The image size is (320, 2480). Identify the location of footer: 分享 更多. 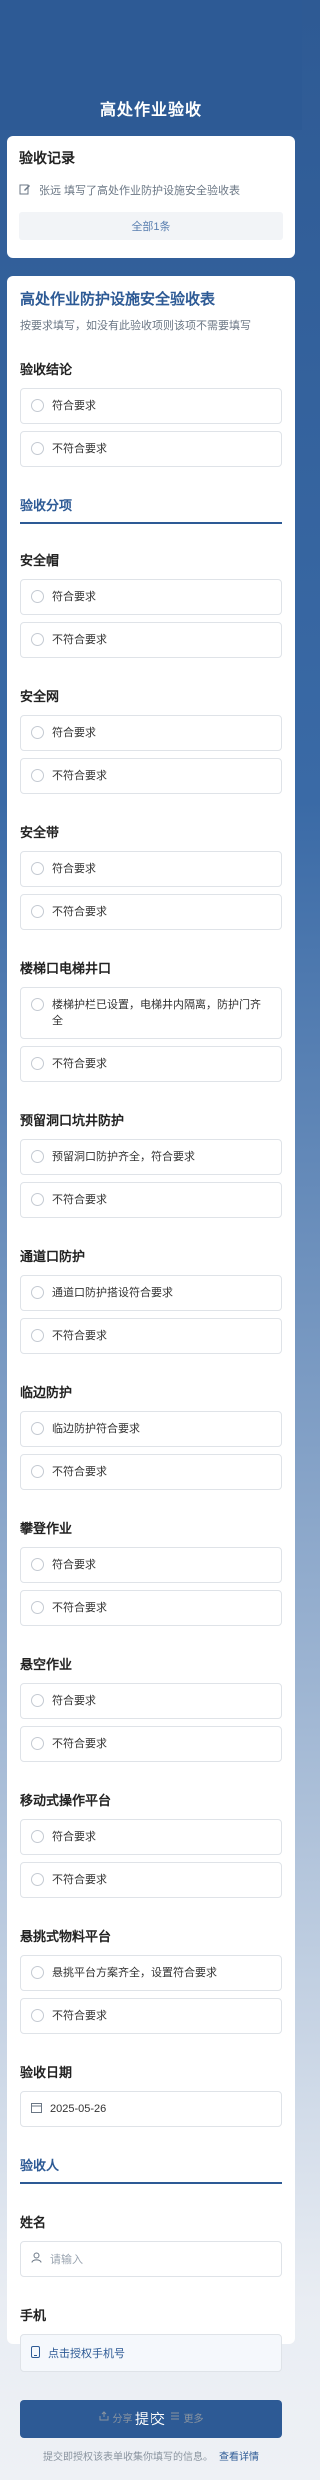
(151, 2417).